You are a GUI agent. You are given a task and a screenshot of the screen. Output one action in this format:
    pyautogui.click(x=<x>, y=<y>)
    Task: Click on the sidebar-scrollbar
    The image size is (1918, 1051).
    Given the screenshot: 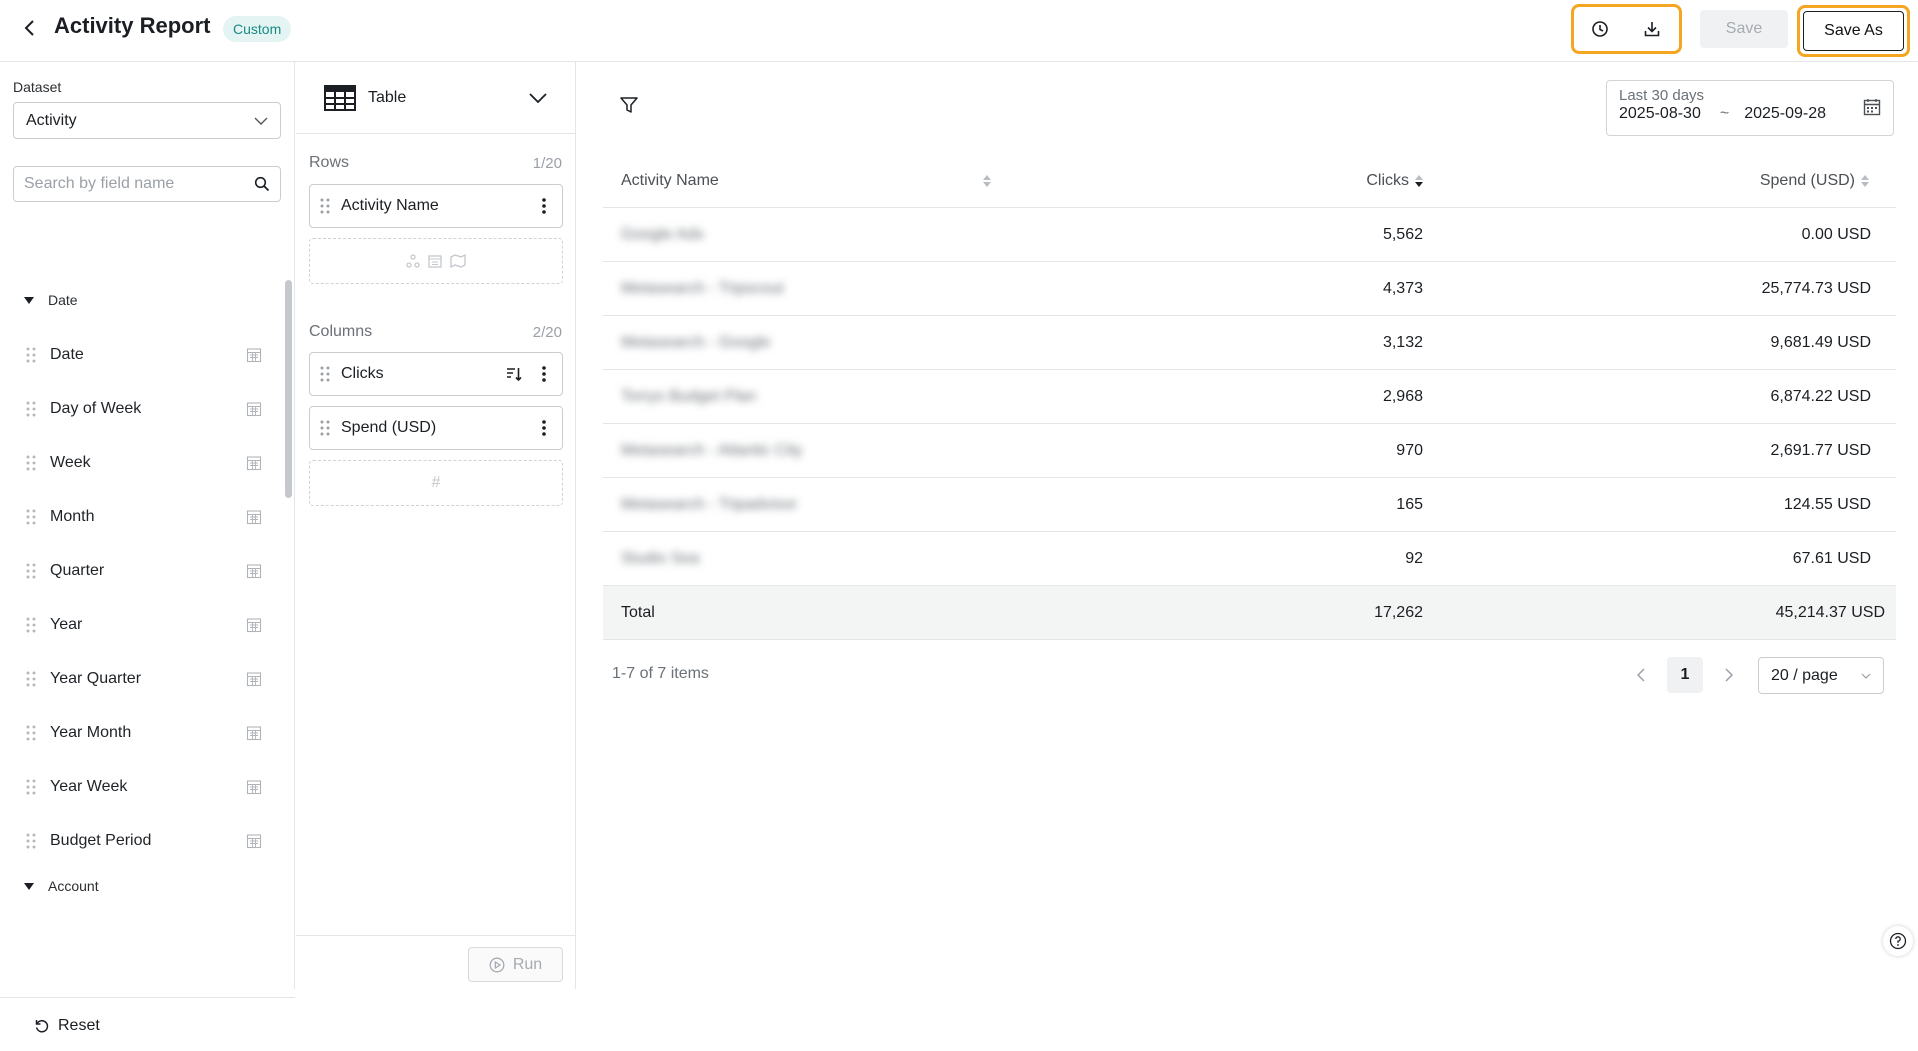 What is the action you would take?
    pyautogui.click(x=288, y=389)
    